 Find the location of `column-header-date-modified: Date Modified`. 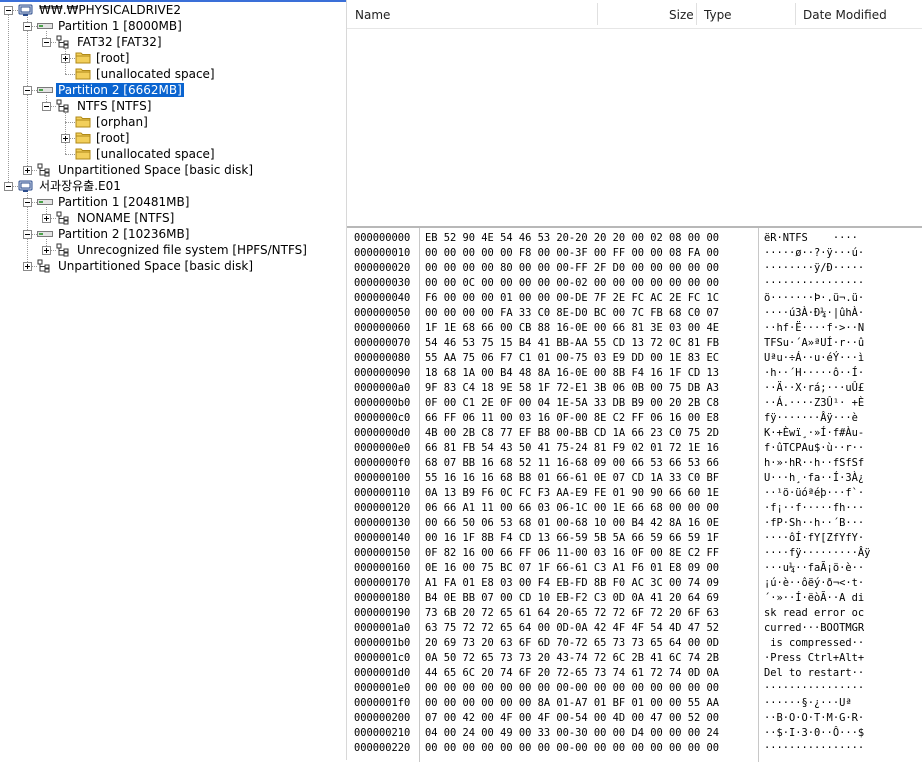

column-header-date-modified: Date Modified is located at coordinates (845, 14).